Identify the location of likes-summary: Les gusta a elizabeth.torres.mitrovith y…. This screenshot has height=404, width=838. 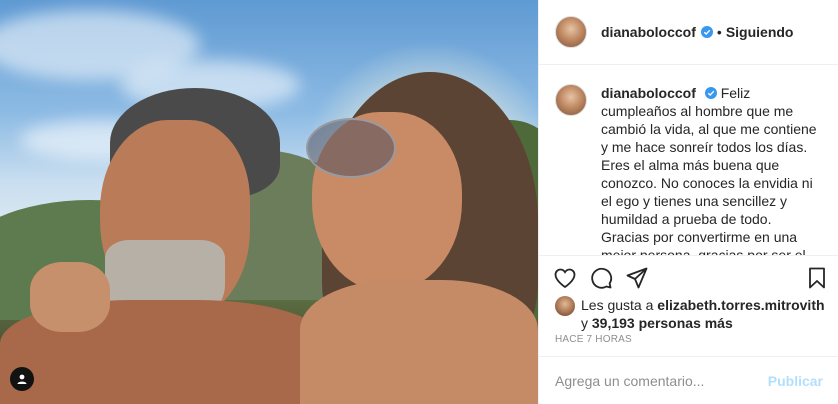
(693, 314).